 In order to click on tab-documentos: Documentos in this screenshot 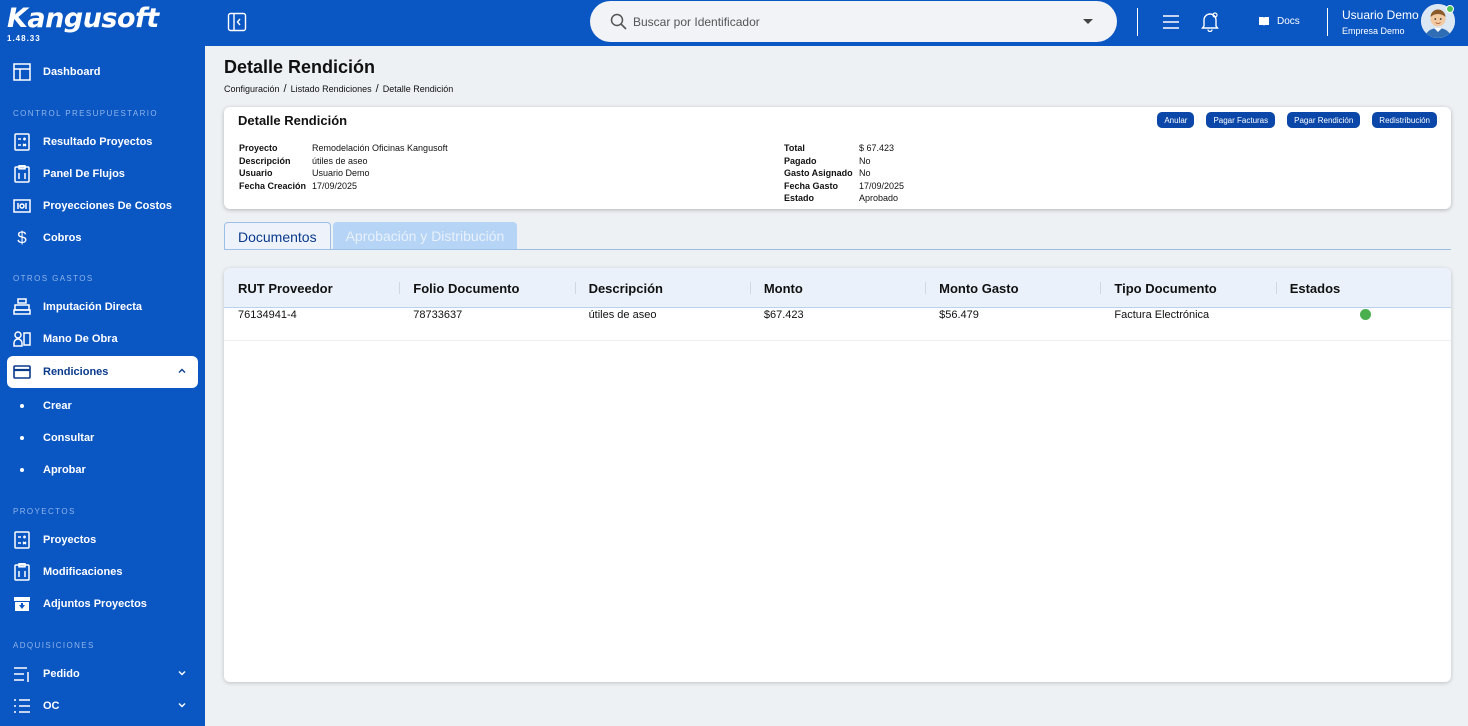, I will do `click(277, 236)`.